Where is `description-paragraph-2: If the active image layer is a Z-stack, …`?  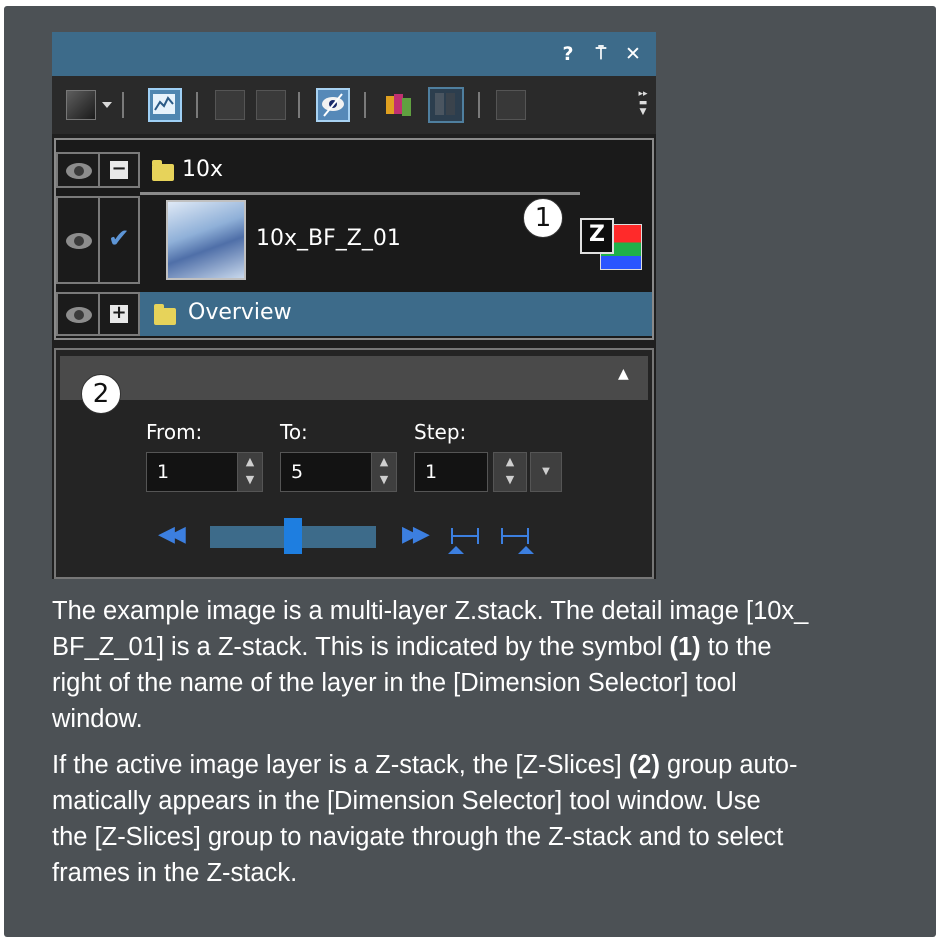
description-paragraph-2: If the active image layer is a Z-stack, … is located at coordinates (482, 819).